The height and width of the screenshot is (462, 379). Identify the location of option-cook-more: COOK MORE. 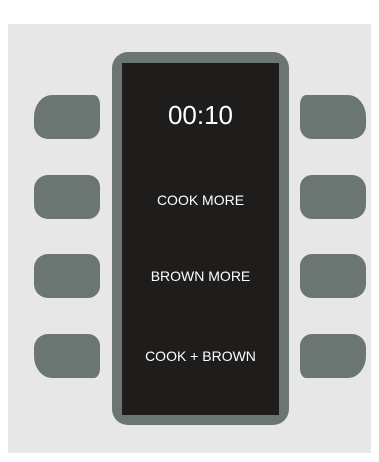
(200, 200).